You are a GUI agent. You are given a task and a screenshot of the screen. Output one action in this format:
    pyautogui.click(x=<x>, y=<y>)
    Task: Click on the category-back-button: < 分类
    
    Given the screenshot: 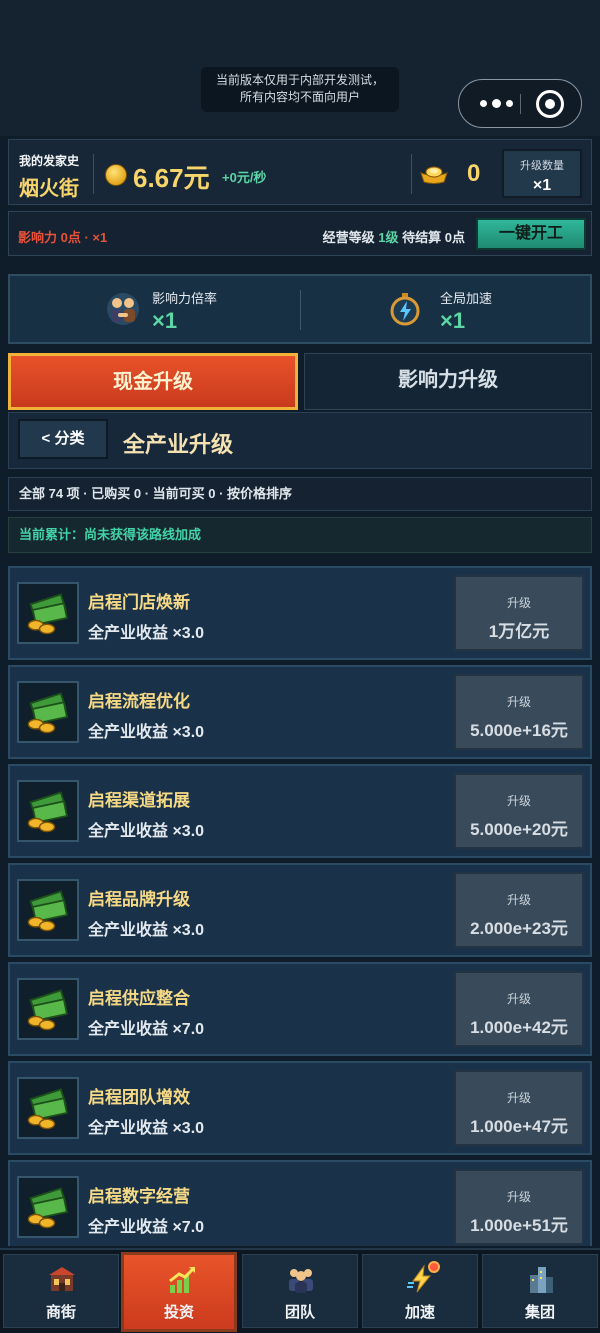 What is the action you would take?
    pyautogui.click(x=63, y=439)
    